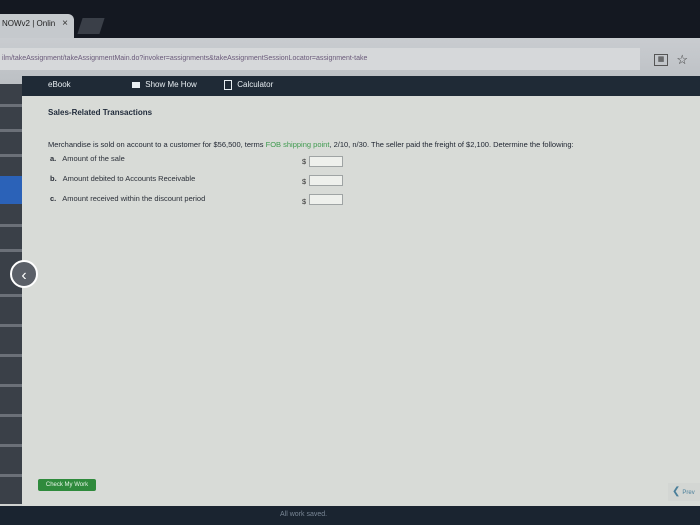 This screenshot has width=700, height=525. What do you see at coordinates (29, 23) in the screenshot?
I see `browser-tab-title: NOWv2 | Onlin` at bounding box center [29, 23].